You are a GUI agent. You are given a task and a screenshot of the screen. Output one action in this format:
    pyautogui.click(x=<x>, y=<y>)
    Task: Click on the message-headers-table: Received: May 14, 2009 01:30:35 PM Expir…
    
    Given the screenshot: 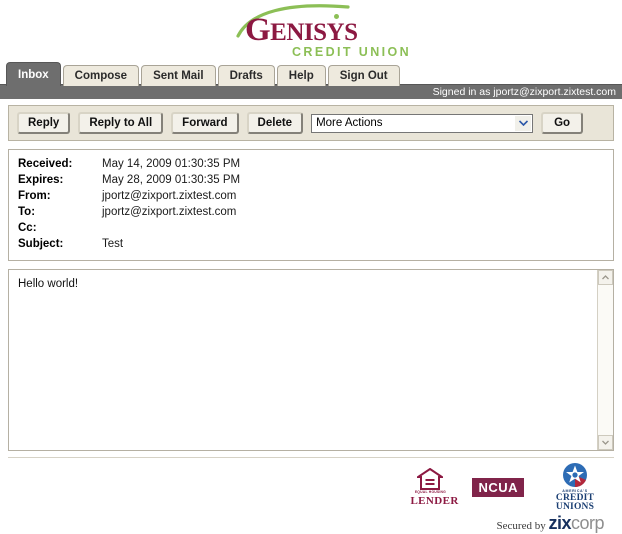 What is the action you would take?
    pyautogui.click(x=129, y=205)
    